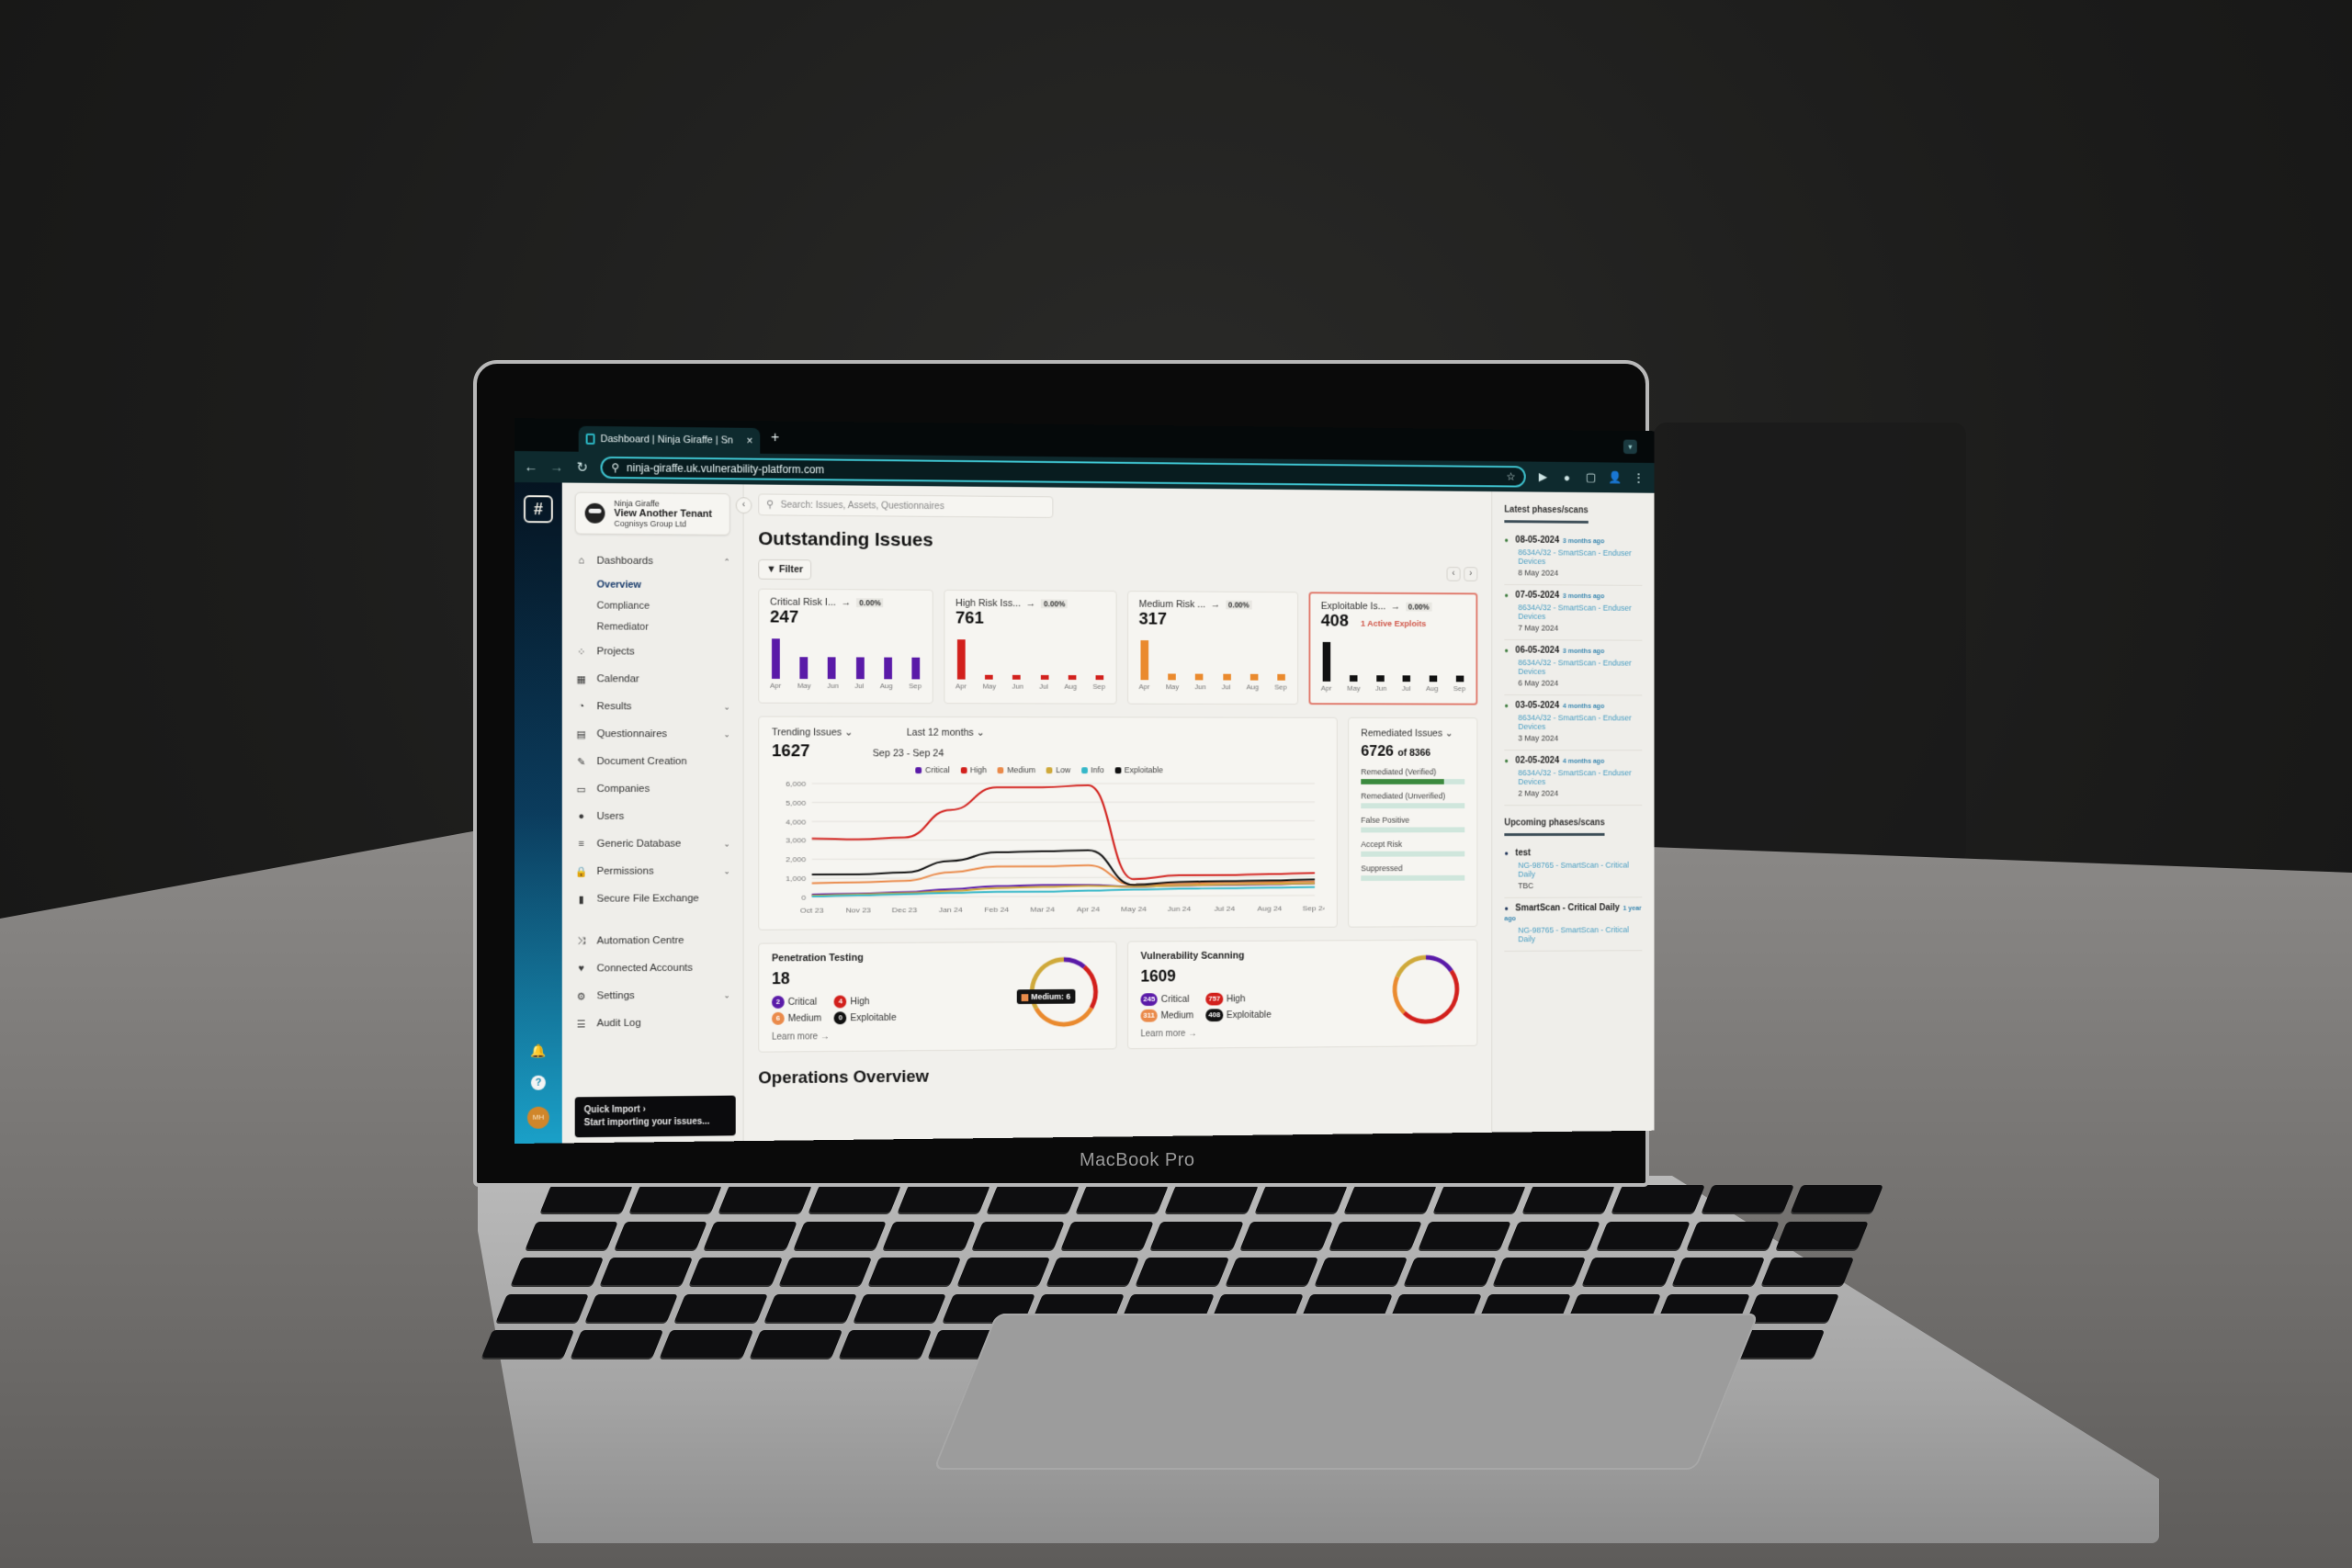  What do you see at coordinates (726, 870) in the screenshot?
I see `chevron-down-icon: ⌄` at bounding box center [726, 870].